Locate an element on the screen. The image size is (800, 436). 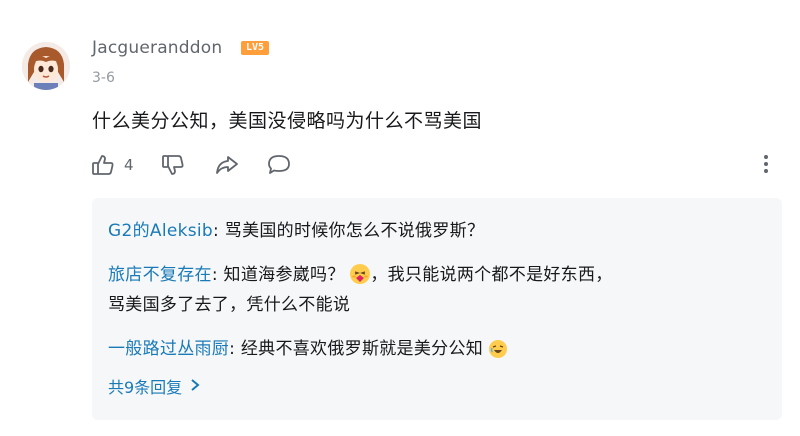
reply-text: : 经典不喜欢俄罗斯就是美分公知 is located at coordinates (356, 349).